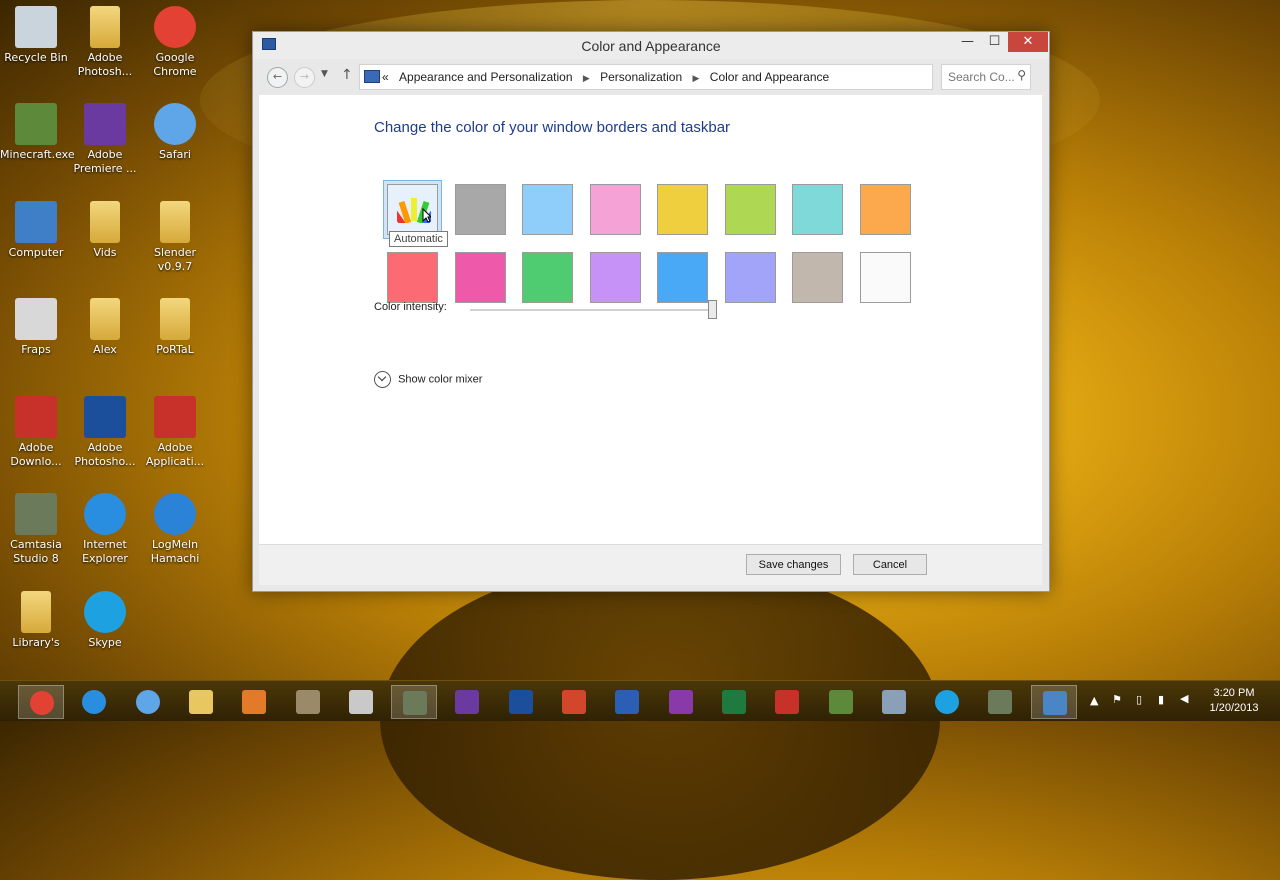  I want to click on taskbar-remote-desktop, so click(894, 702).